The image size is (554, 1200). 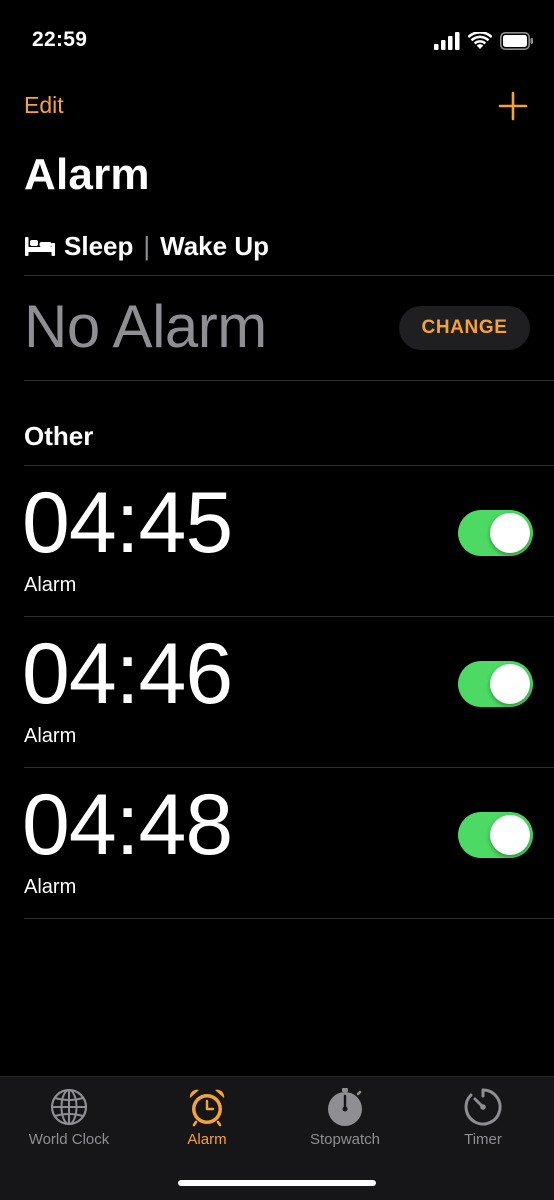 I want to click on section-header-other: Other, so click(x=59, y=436).